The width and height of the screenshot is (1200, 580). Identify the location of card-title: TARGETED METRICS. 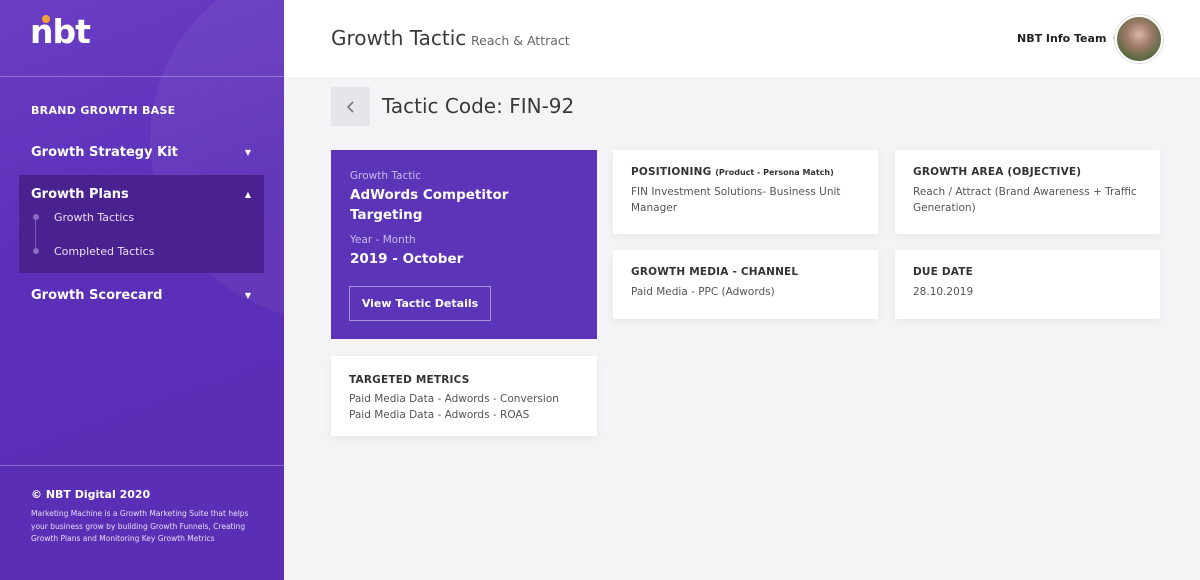
(409, 380).